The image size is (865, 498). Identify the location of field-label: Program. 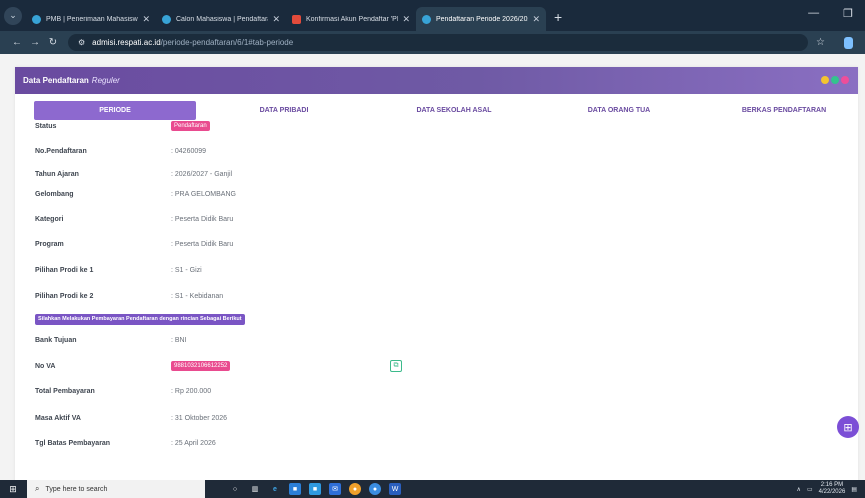
(49, 244).